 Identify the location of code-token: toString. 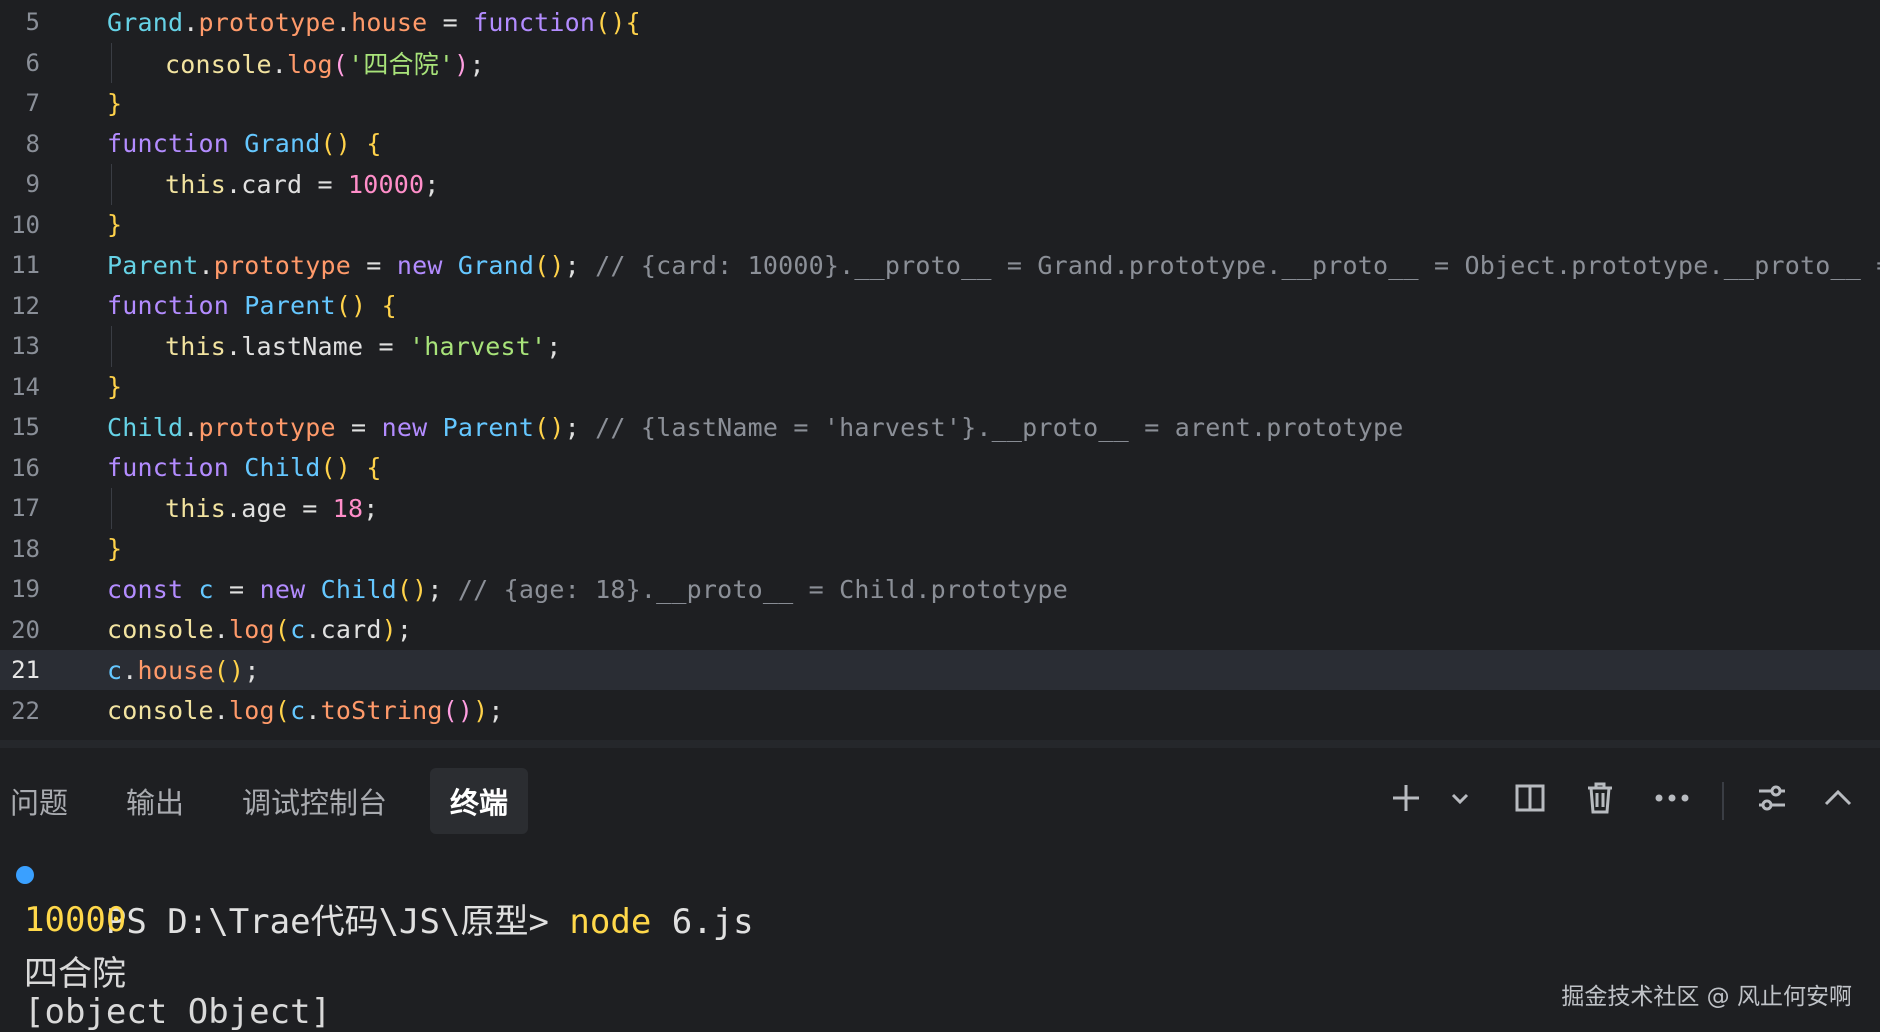
(381, 710).